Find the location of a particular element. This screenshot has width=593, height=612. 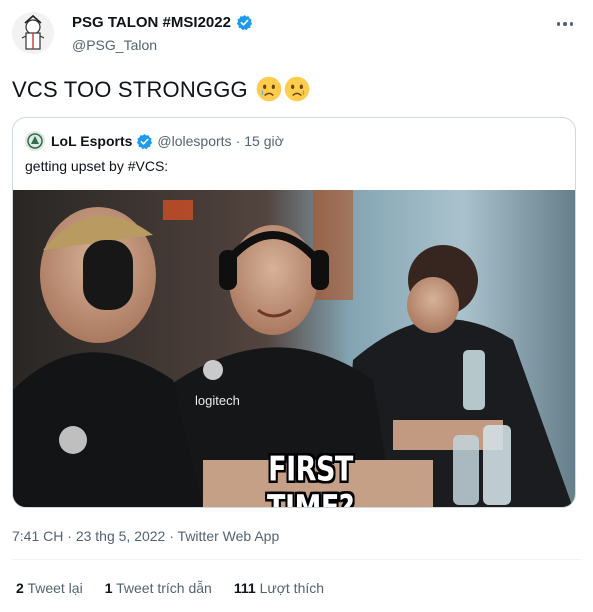

tweet-time: 7:41 CH is located at coordinates (37, 536).